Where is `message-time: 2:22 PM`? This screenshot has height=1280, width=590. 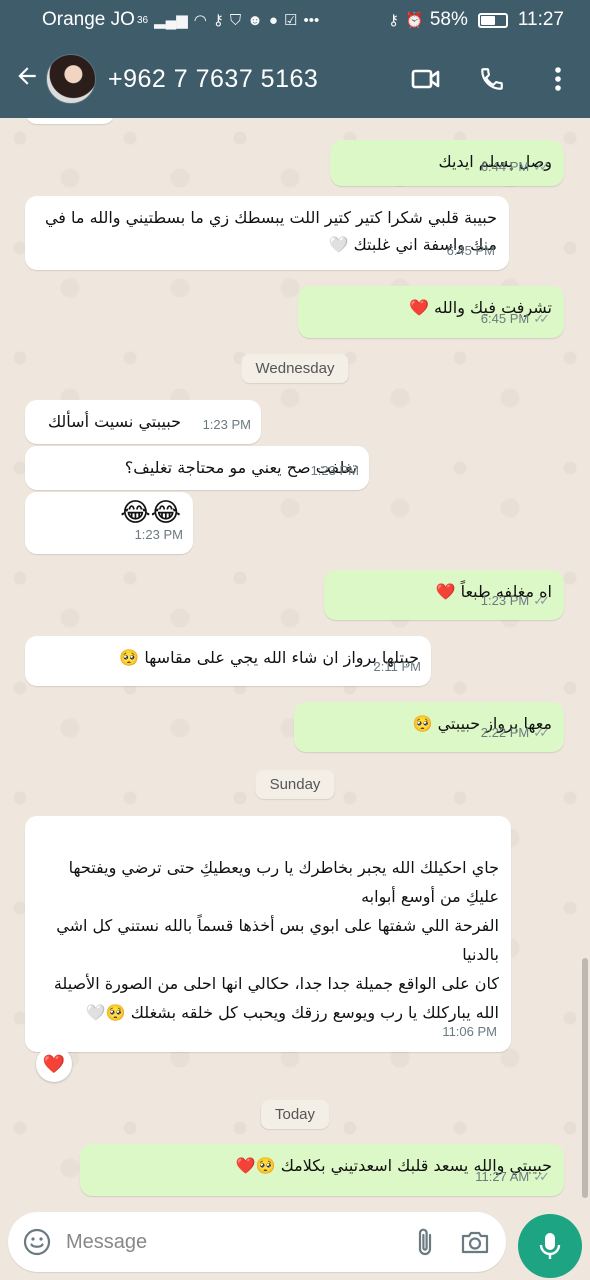
message-time: 2:22 PM is located at coordinates (505, 732).